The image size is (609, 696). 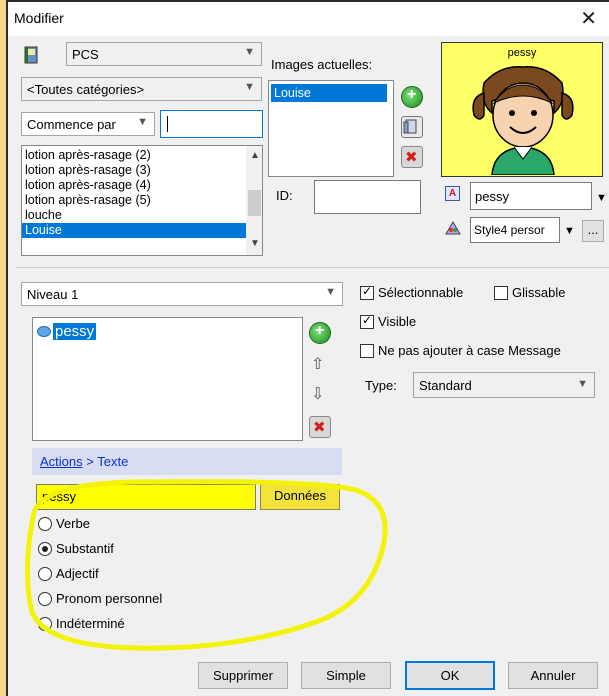 What do you see at coordinates (504, 385) in the screenshot?
I see `type-select: Standard ▼` at bounding box center [504, 385].